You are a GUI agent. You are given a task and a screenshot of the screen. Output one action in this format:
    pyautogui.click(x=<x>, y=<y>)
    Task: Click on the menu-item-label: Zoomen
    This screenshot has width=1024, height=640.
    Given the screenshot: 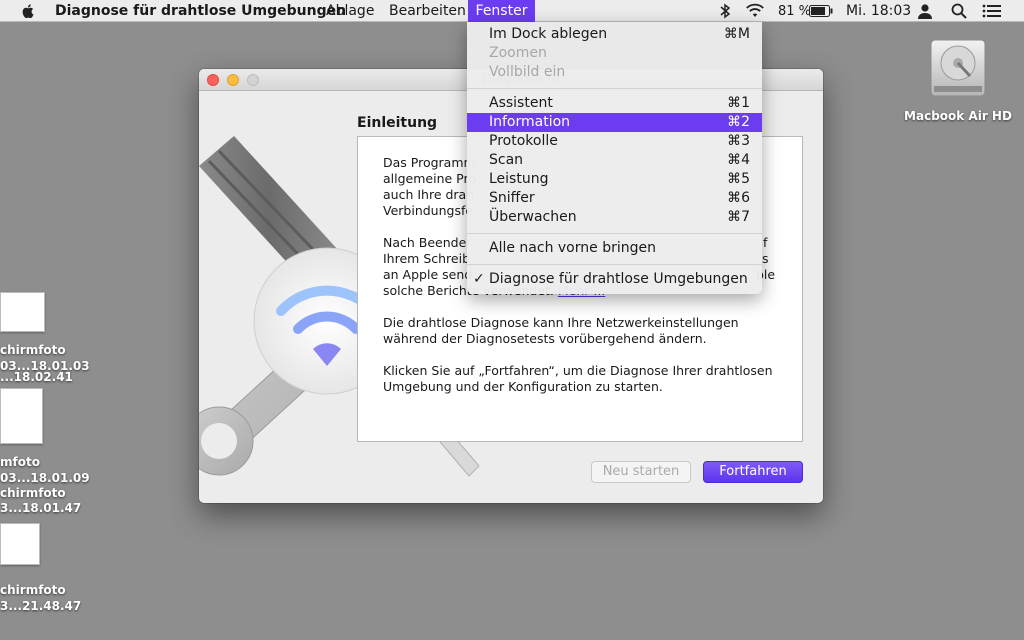 What is the action you would take?
    pyautogui.click(x=518, y=53)
    